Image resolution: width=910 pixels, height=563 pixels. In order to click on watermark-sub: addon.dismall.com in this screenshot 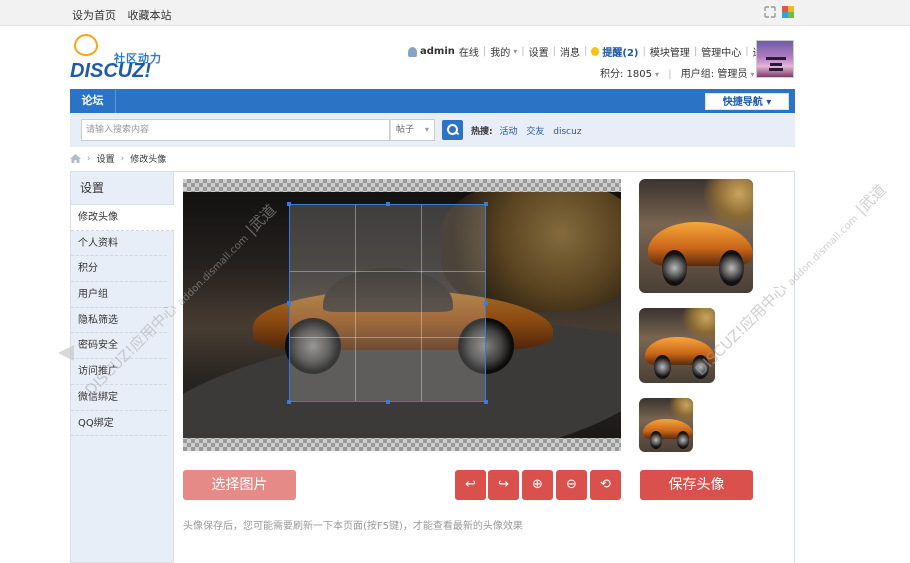, I will do `click(823, 251)`.